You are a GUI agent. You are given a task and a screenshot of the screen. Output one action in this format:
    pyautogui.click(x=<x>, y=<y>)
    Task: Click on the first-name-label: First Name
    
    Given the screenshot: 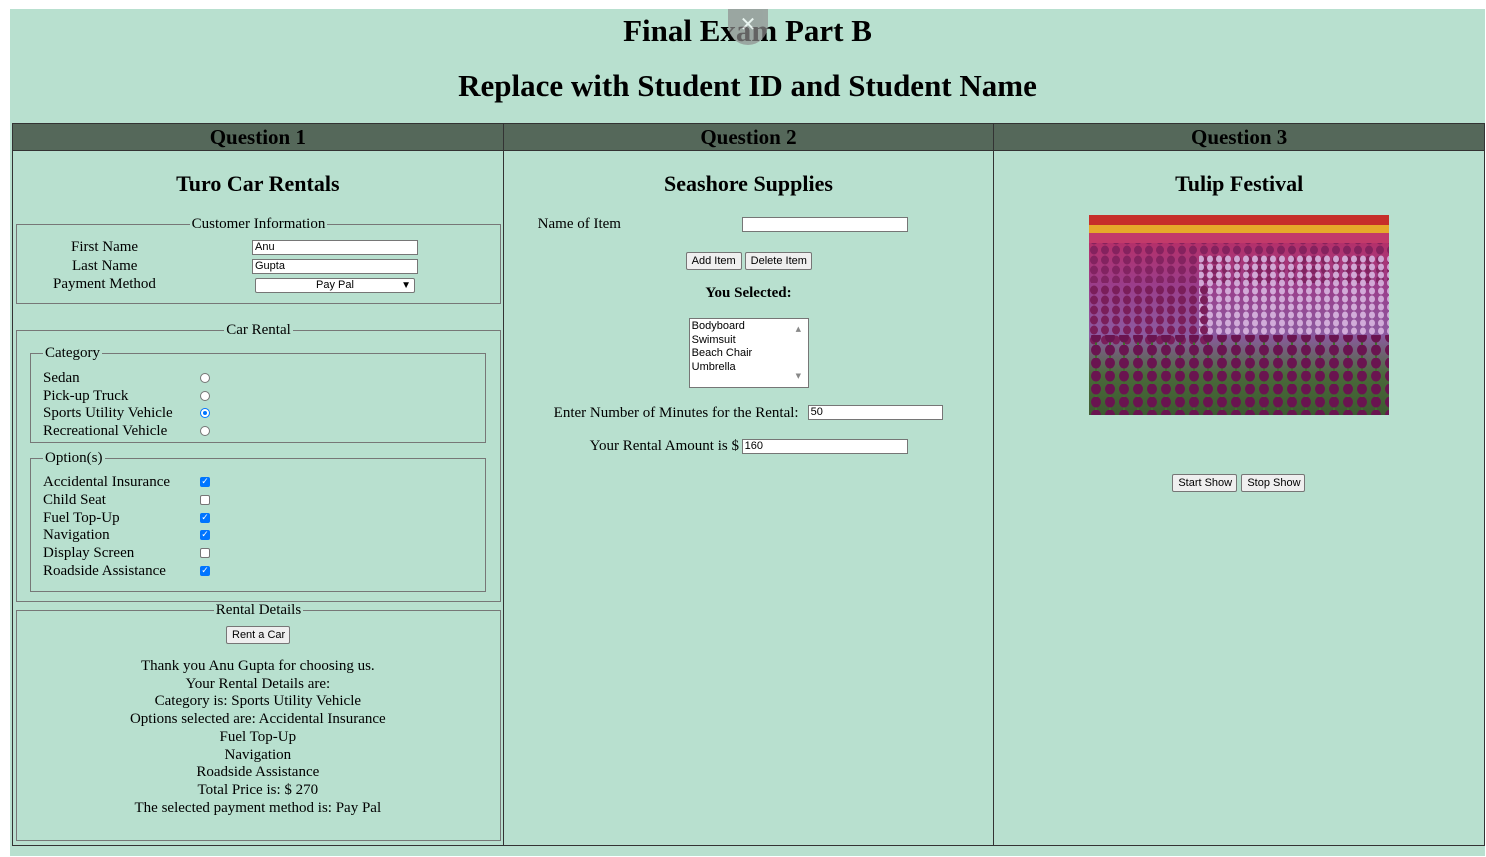 What is the action you would take?
    pyautogui.click(x=105, y=247)
    